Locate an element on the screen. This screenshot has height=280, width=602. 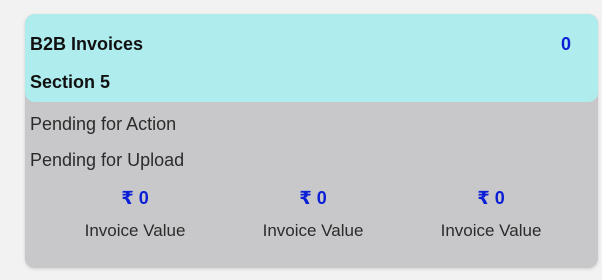
pending-for-upload-row: Pending for Upload is located at coordinates (107, 160).